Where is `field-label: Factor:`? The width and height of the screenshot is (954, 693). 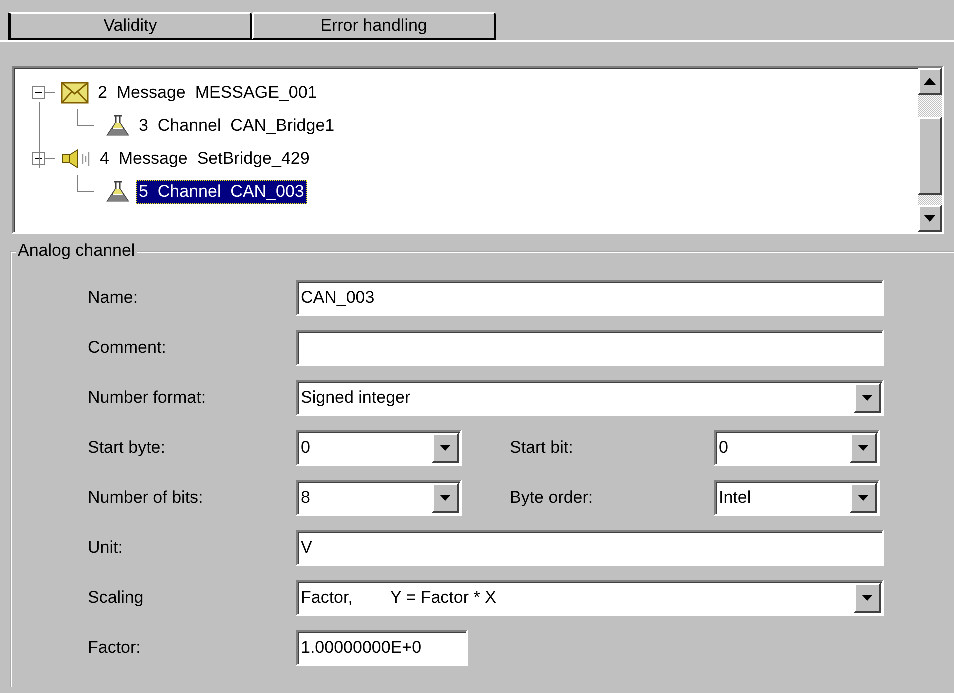
field-label: Factor: is located at coordinates (115, 648).